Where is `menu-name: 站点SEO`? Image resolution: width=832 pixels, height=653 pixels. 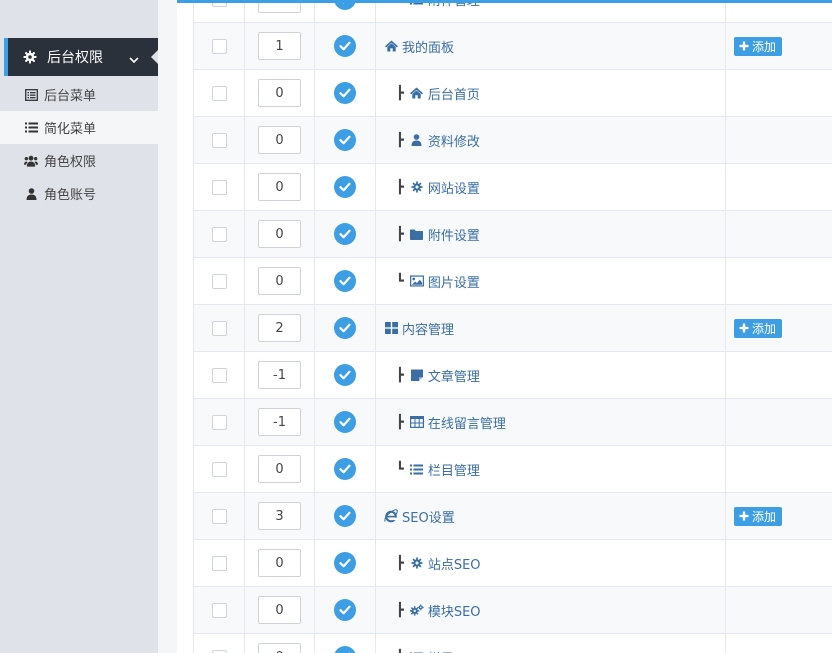
menu-name: 站点SEO is located at coordinates (454, 563).